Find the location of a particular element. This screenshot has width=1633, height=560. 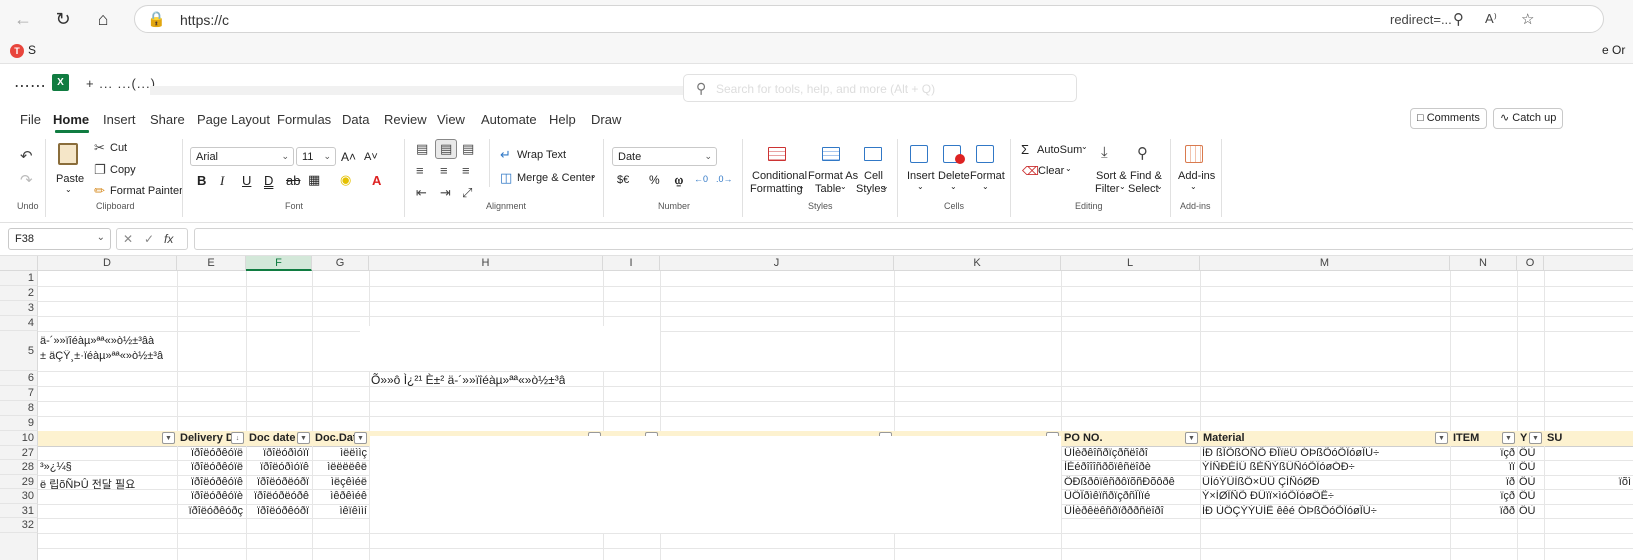

cell-e31: ïðîëóðêóðç is located at coordinates (210, 511).